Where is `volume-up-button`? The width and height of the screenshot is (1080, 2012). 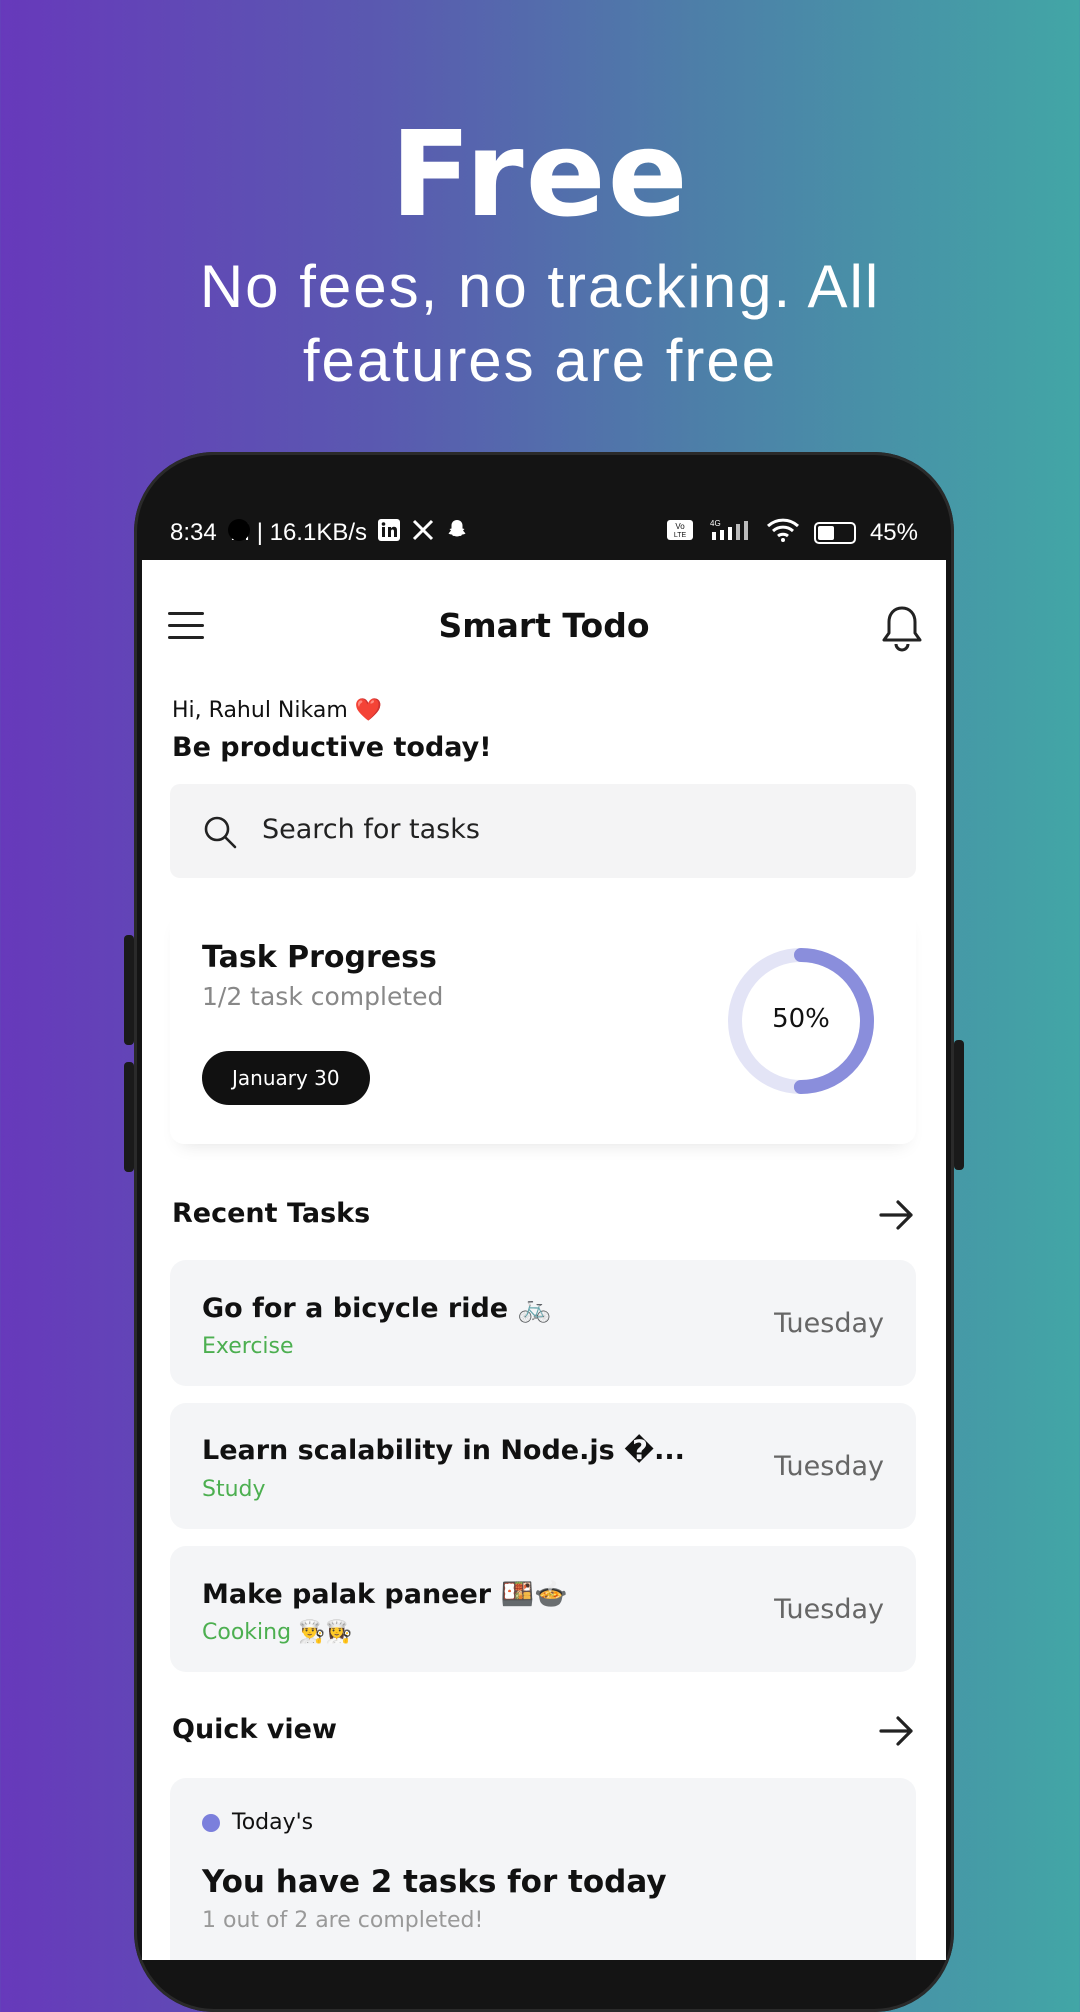 volume-up-button is located at coordinates (129, 990).